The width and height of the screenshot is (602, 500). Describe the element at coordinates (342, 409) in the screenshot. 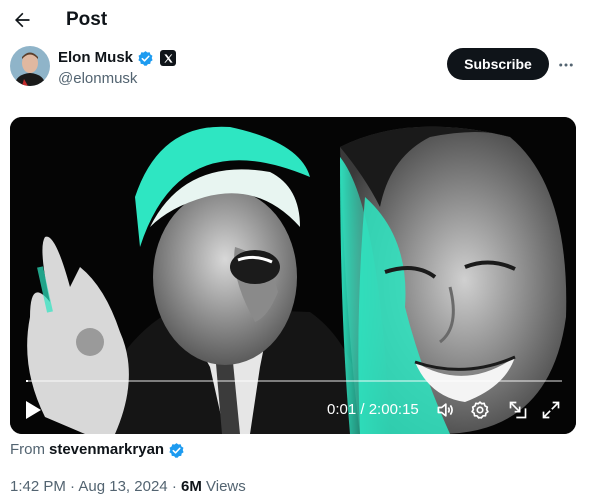

I see `current-time: 0:01` at that location.